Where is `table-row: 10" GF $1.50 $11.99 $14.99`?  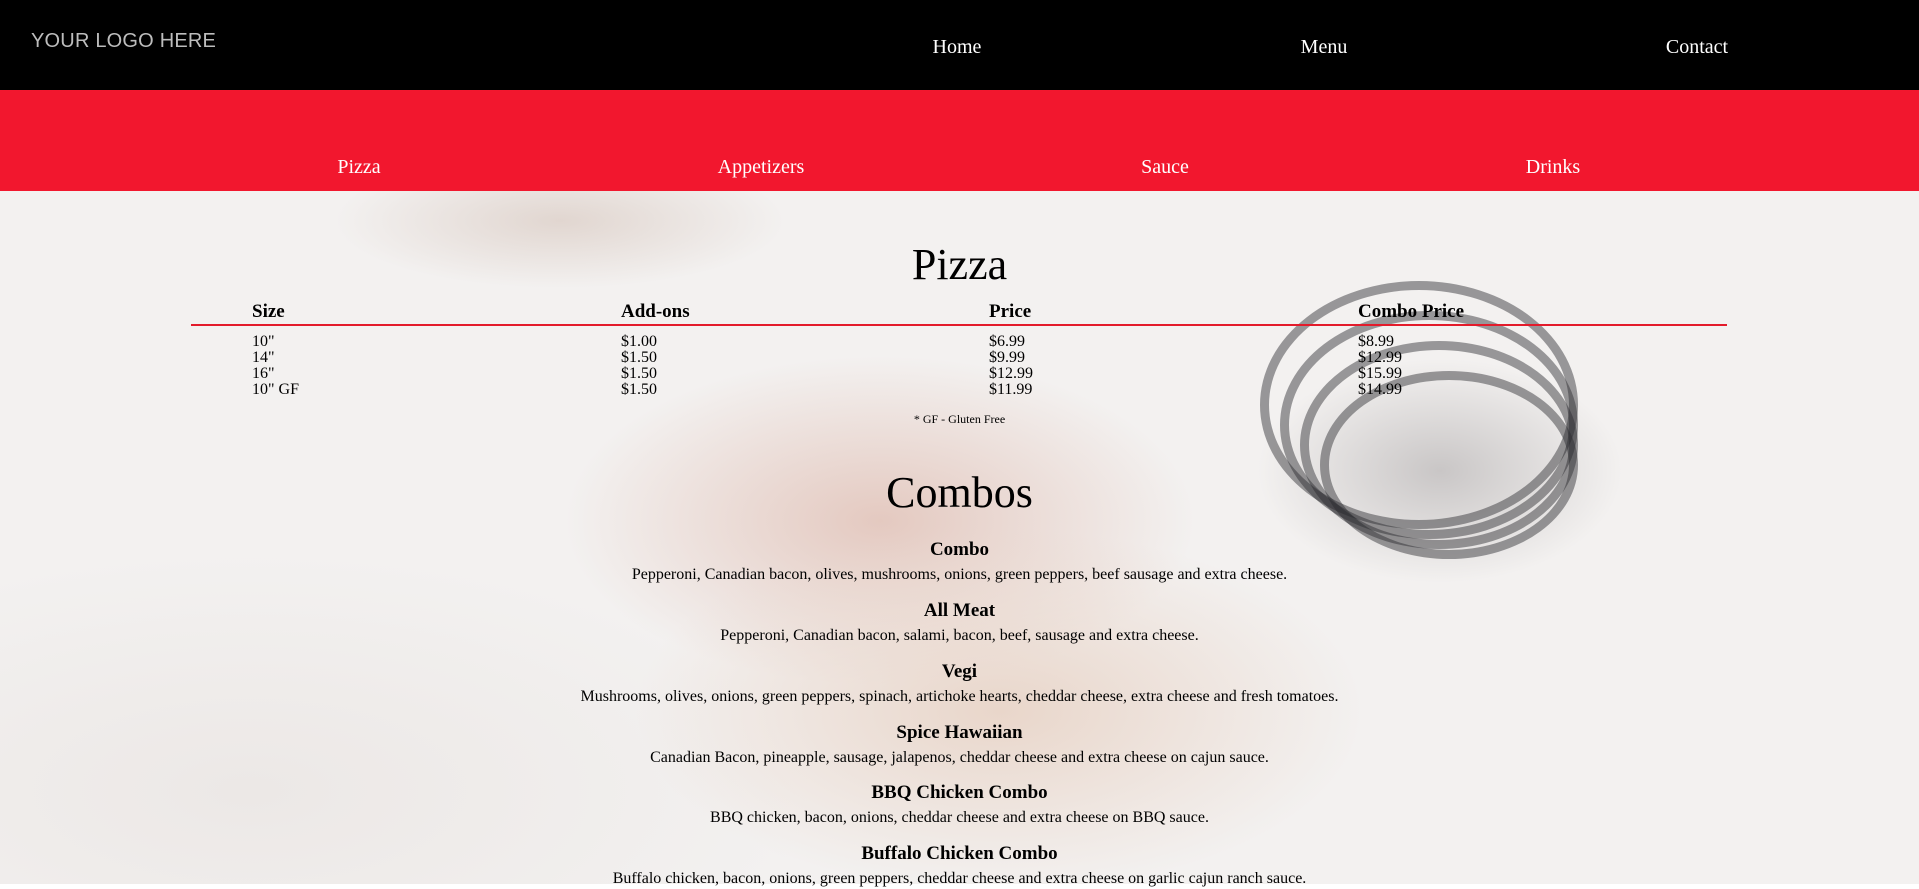
table-row: 10" GF $1.50 $11.99 $14.99 is located at coordinates (959, 390).